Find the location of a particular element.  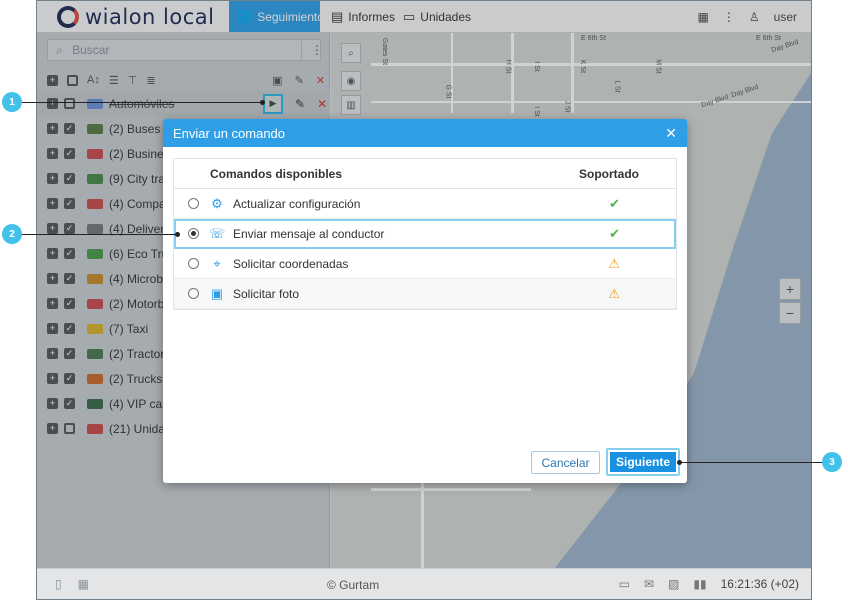

dialog-header: Enviar un comando ✕ is located at coordinates (425, 133).